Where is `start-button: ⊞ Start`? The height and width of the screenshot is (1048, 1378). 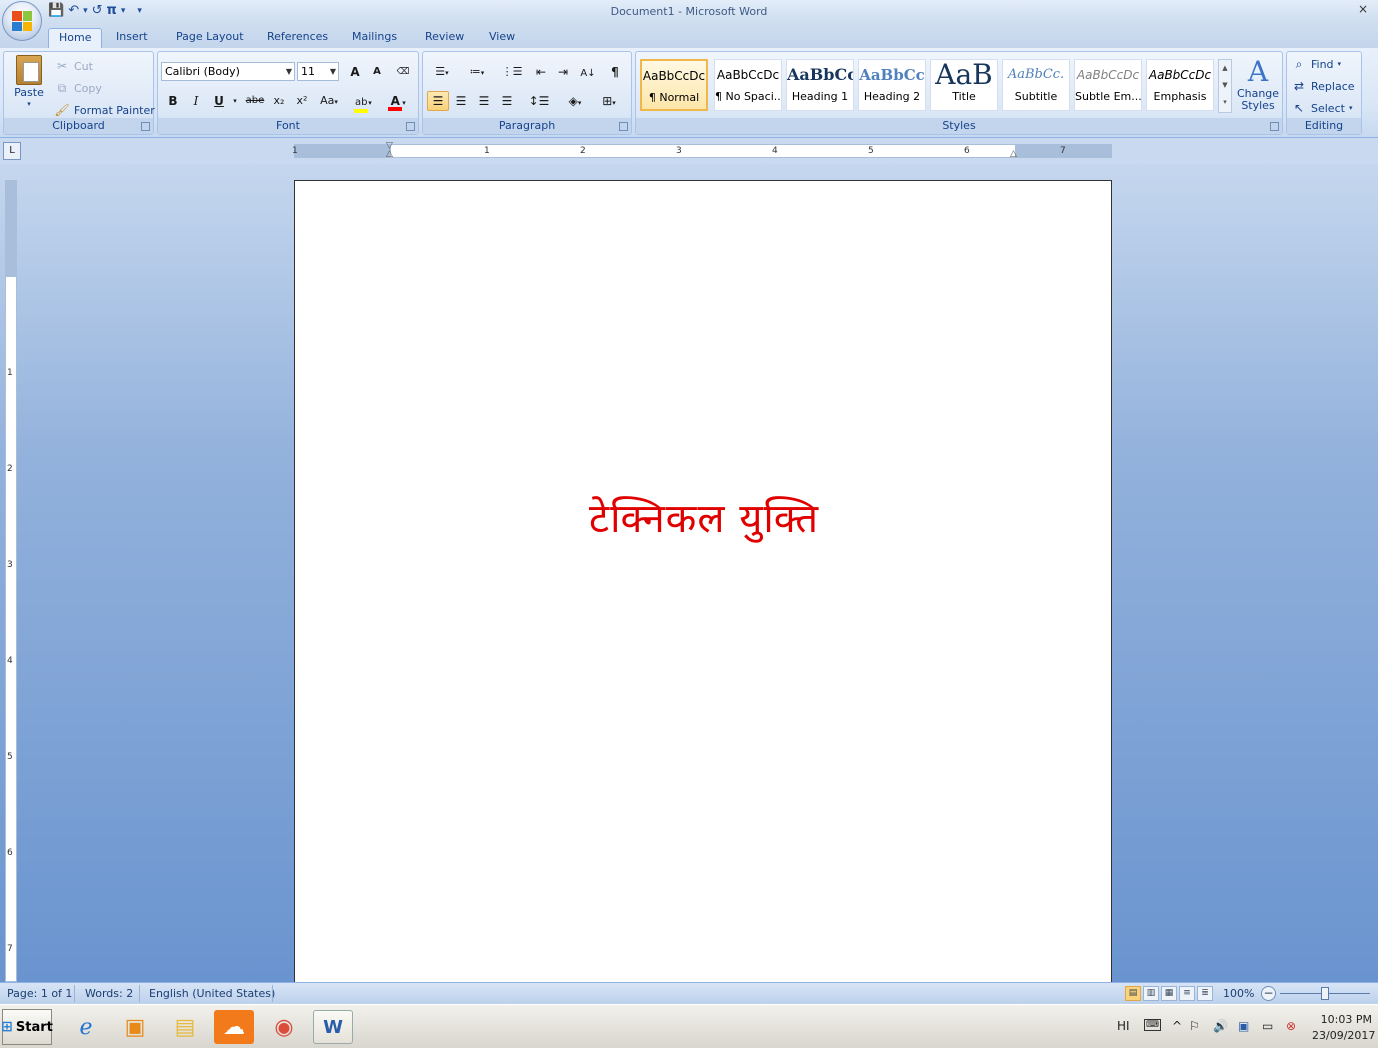
start-button: ⊞ Start is located at coordinates (27, 1027).